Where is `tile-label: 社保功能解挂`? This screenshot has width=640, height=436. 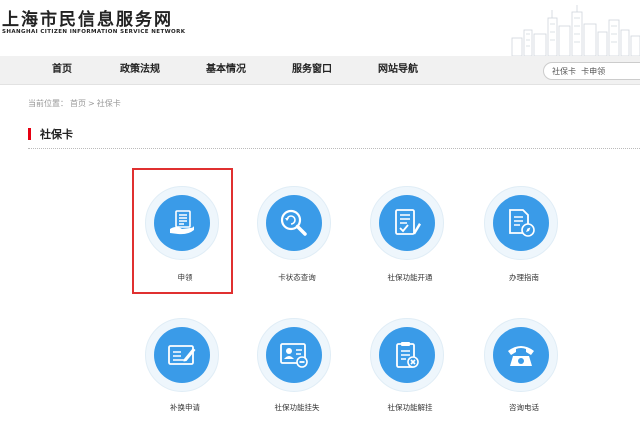 tile-label: 社保功能解挂 is located at coordinates (410, 407).